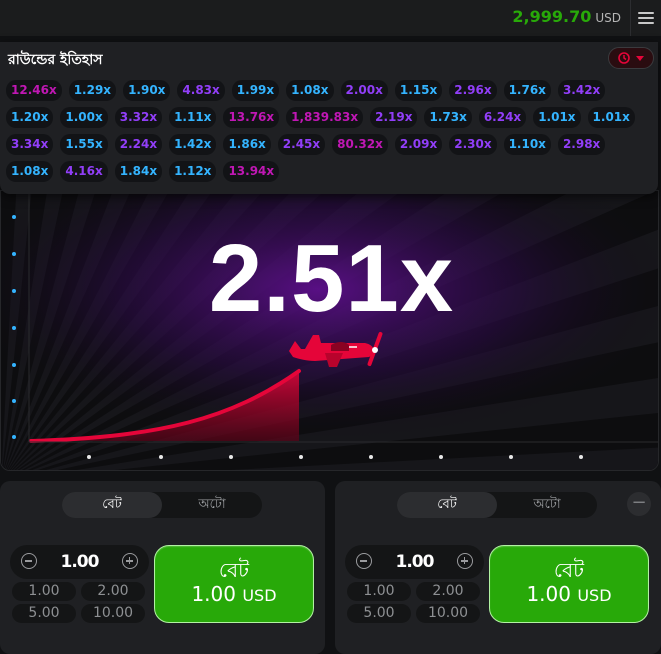 This screenshot has height=654, width=661. What do you see at coordinates (138, 171) in the screenshot?
I see `history-multiplier: 1.84x` at bounding box center [138, 171].